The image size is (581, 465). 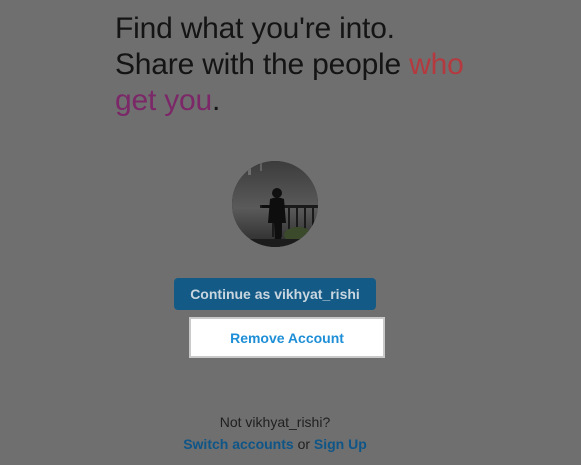 What do you see at coordinates (216, 100) in the screenshot?
I see `tagline-period: .` at bounding box center [216, 100].